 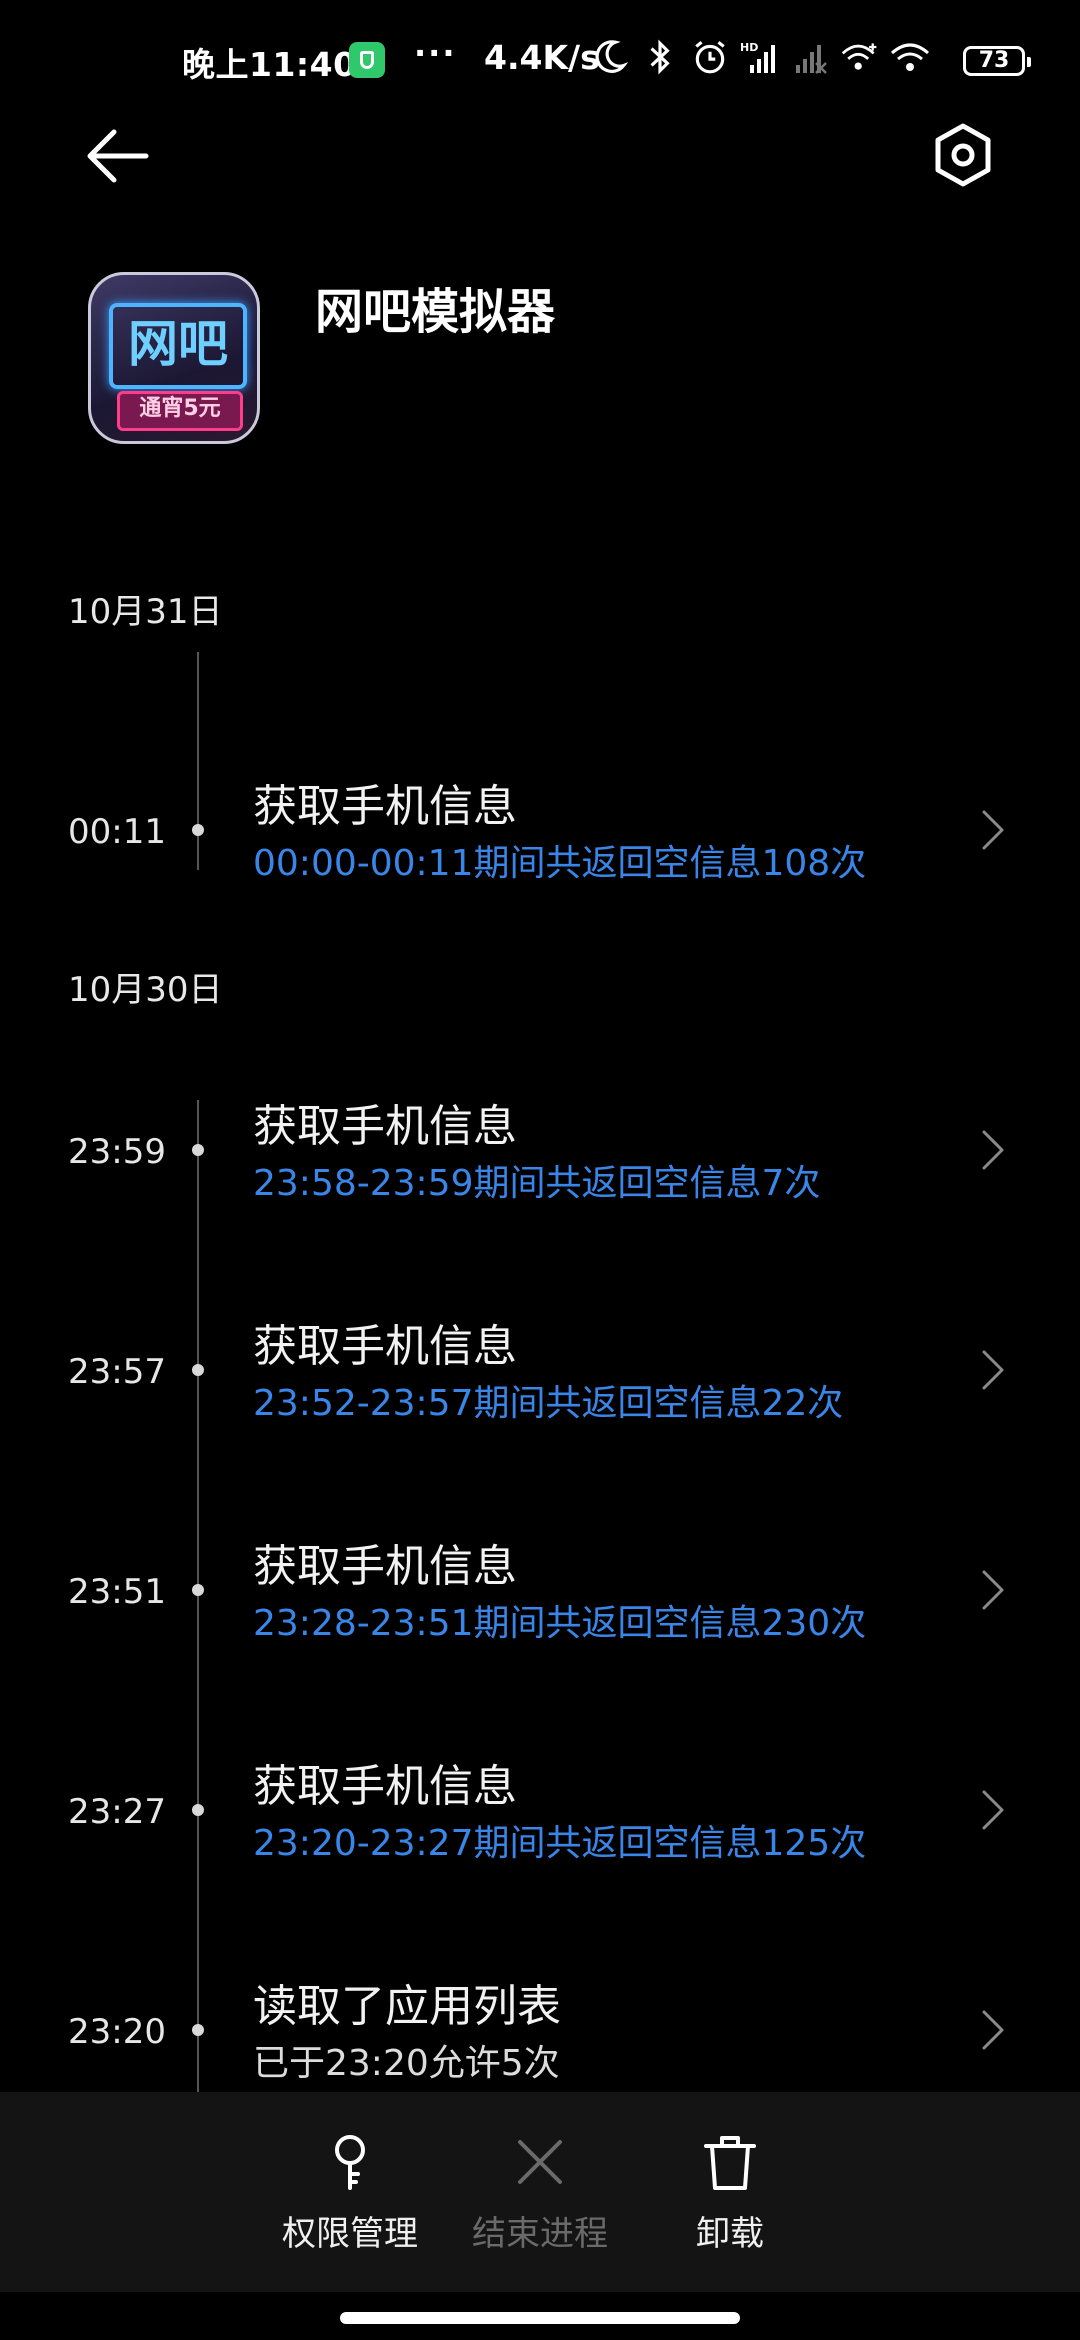 What do you see at coordinates (540, 1590) in the screenshot?
I see `timeline-entry: 23:51 获取手机信息 23:28-23:51期间共返回空信息230次` at bounding box center [540, 1590].